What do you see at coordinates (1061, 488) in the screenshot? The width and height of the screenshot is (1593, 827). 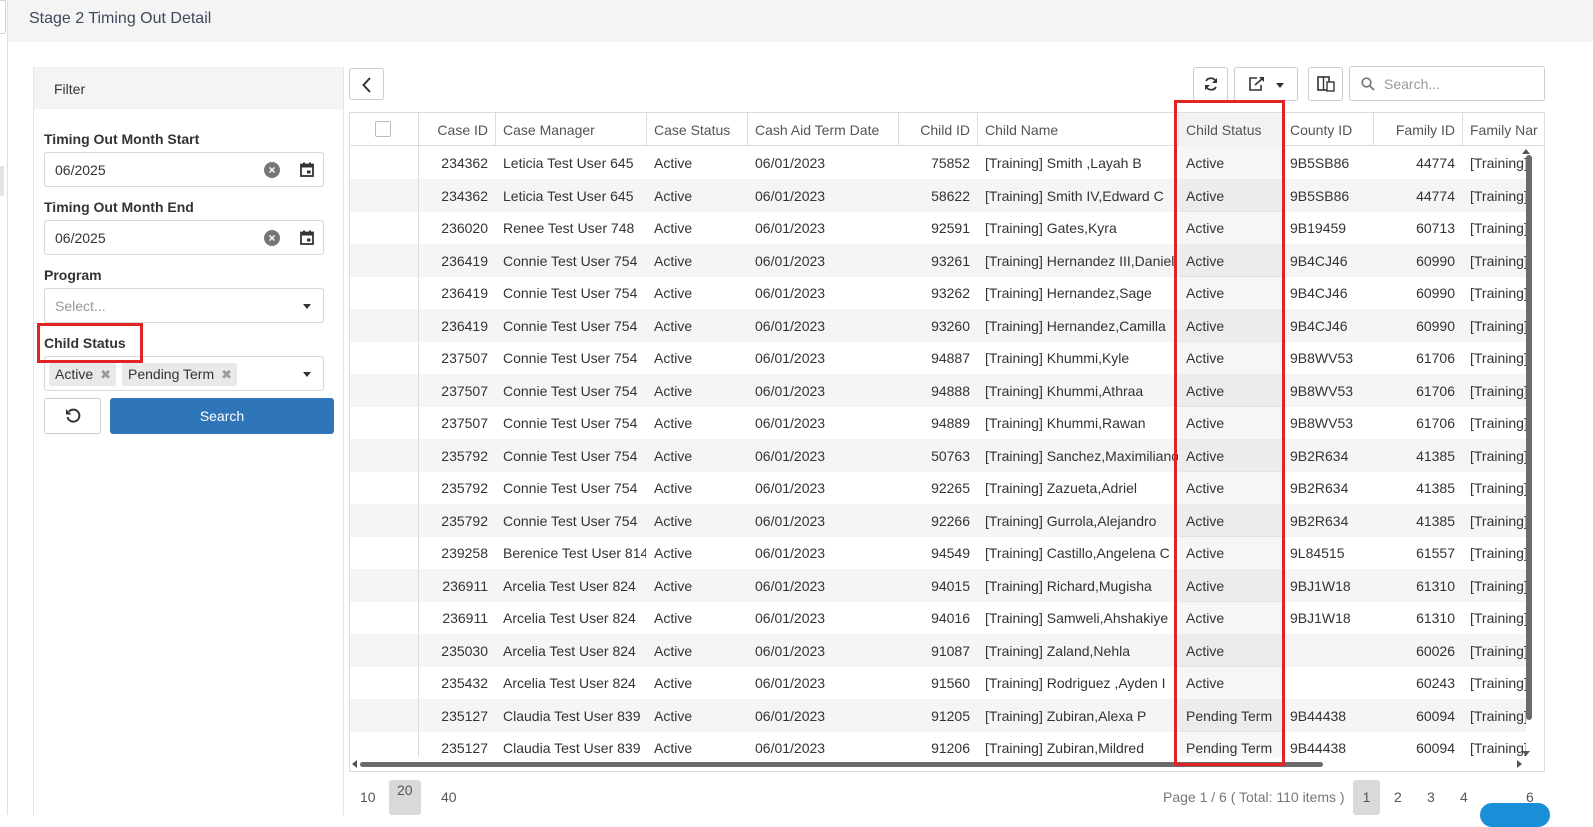 I see `cell-child-name: [Training] Zazueta,Adriel` at bounding box center [1061, 488].